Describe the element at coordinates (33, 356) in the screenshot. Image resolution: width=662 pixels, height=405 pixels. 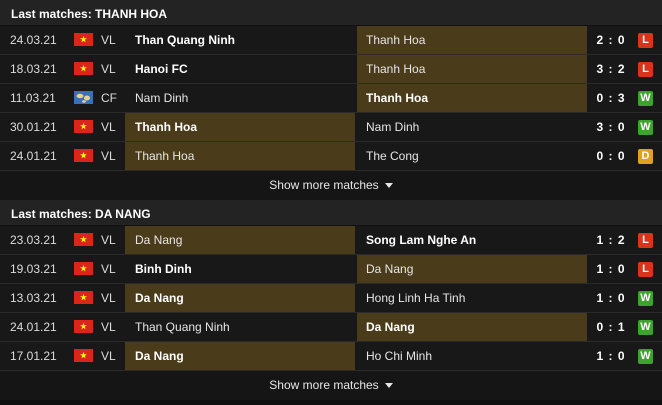
I see `match-date: 17.01.21` at that location.